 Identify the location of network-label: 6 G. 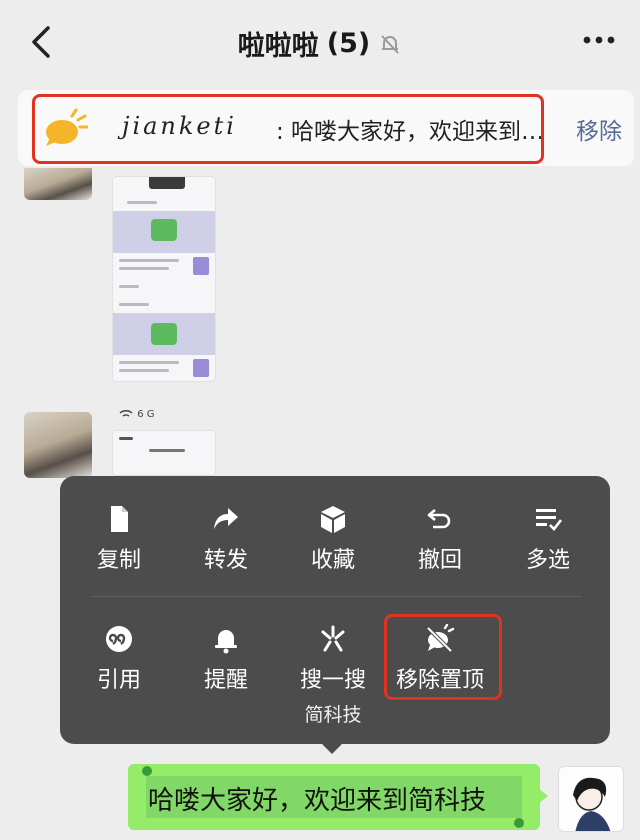
(146, 414).